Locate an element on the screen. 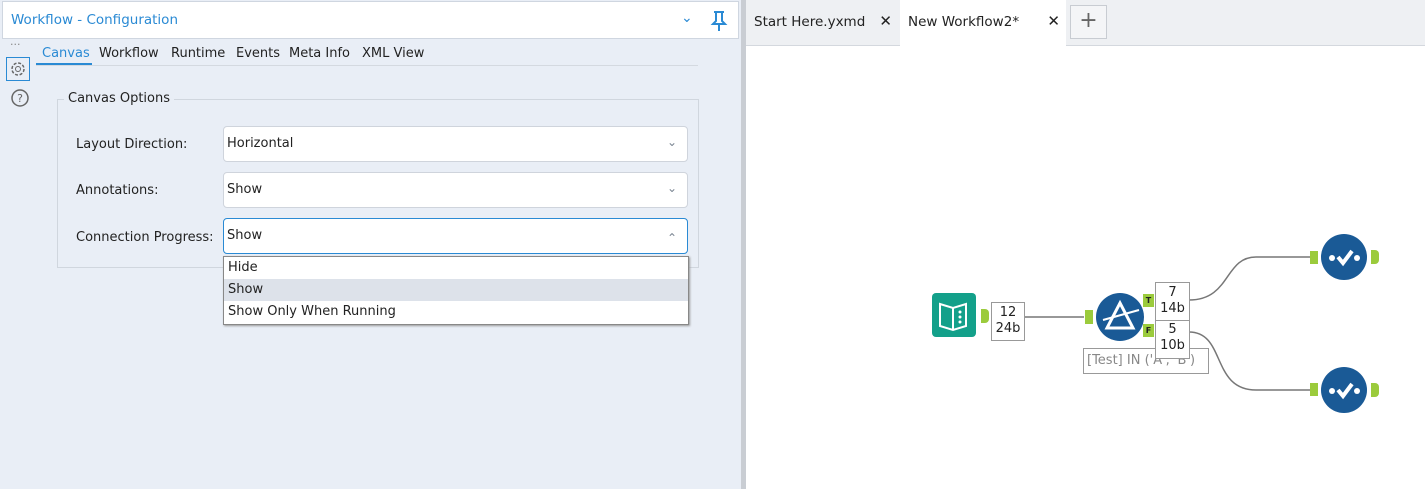 The height and width of the screenshot is (489, 1425). true-anchor: T is located at coordinates (1148, 300).